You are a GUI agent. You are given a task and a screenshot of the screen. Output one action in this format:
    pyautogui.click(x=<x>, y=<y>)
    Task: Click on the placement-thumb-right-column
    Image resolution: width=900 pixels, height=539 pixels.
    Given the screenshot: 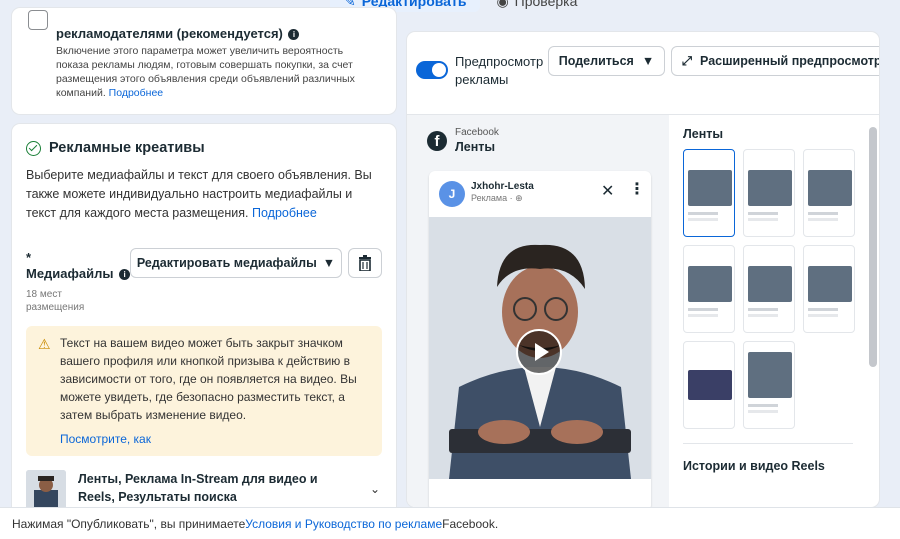 What is the action you would take?
    pyautogui.click(x=709, y=385)
    